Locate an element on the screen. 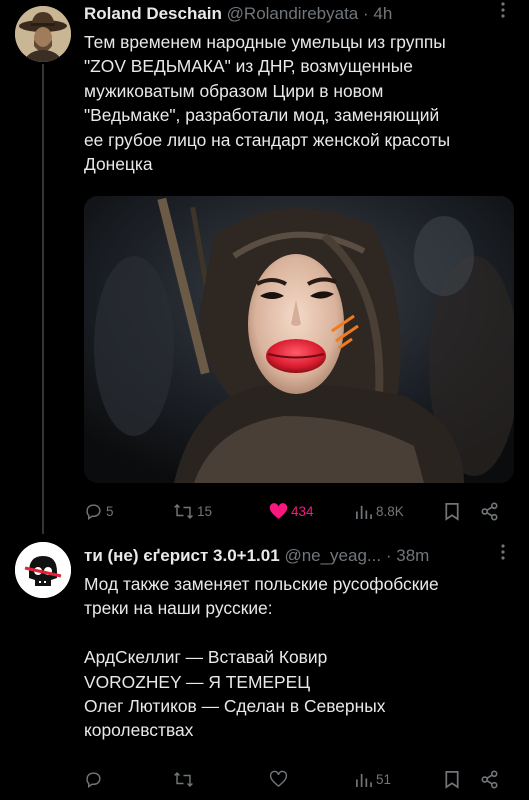  author-name: ти (не) єґерист 3.0+1.01 is located at coordinates (182, 555).